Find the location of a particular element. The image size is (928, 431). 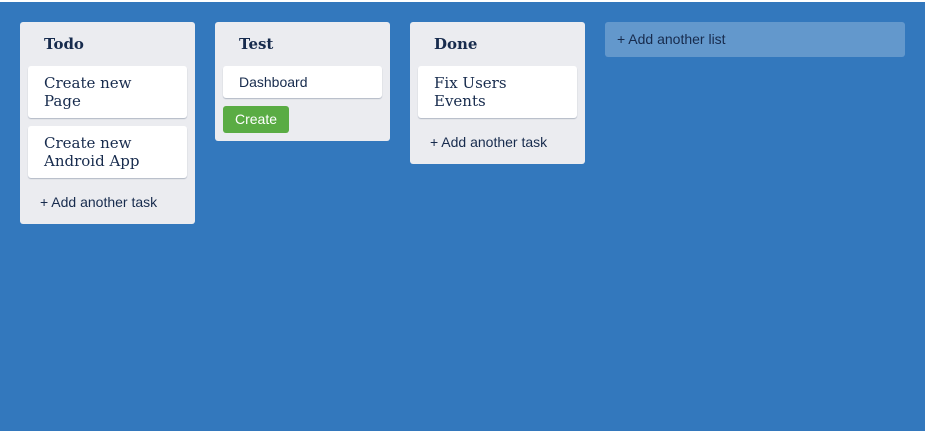

card-dashboard-input: Dashboard is located at coordinates (302, 82).